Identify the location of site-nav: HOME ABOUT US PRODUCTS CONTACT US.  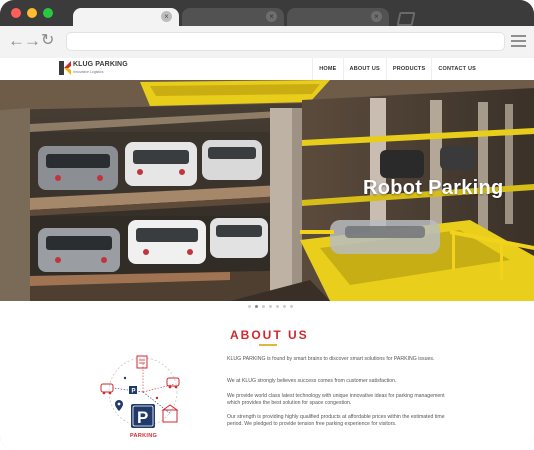
(397, 69).